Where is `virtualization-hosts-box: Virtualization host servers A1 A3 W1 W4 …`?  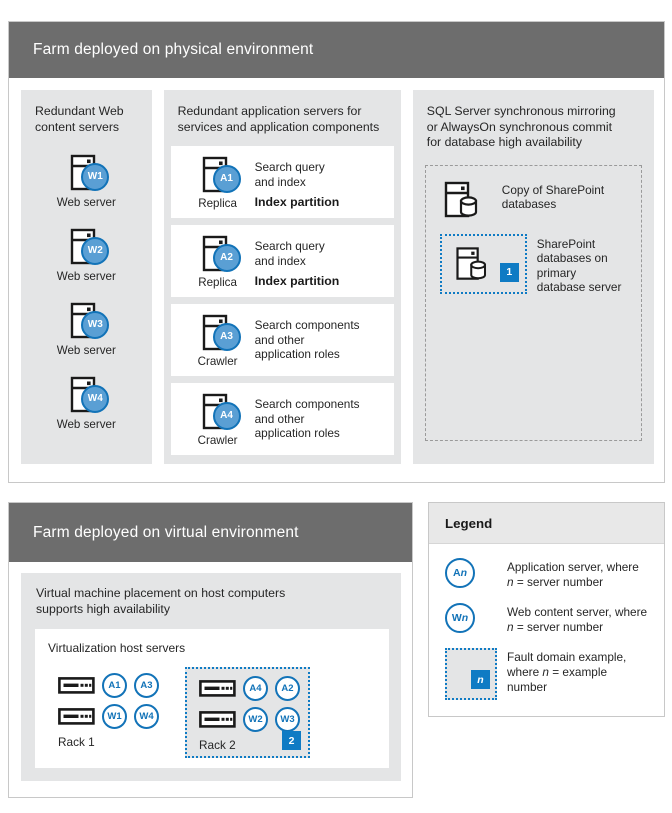
virtualization-hosts-box: Virtualization host servers A1 A3 W1 W4 … is located at coordinates (212, 698).